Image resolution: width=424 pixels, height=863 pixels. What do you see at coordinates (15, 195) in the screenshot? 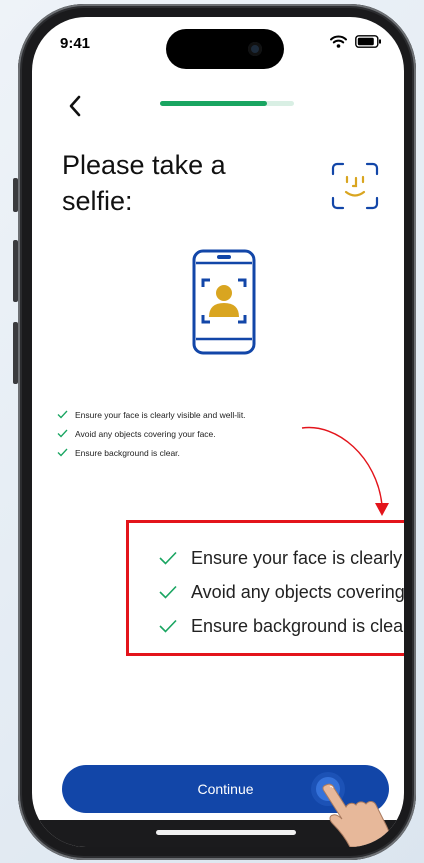
I see `silent-switch` at bounding box center [15, 195].